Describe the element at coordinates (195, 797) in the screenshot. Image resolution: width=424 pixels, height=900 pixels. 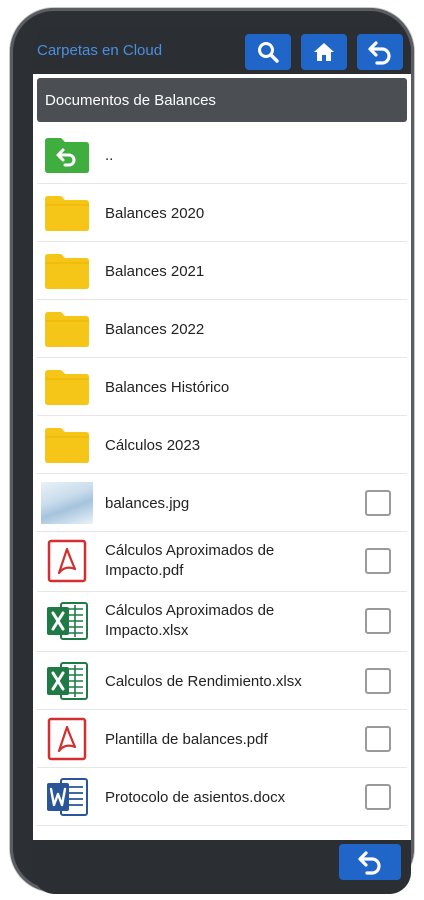
I see `item-label: Protocolo de asientos.docx` at that location.